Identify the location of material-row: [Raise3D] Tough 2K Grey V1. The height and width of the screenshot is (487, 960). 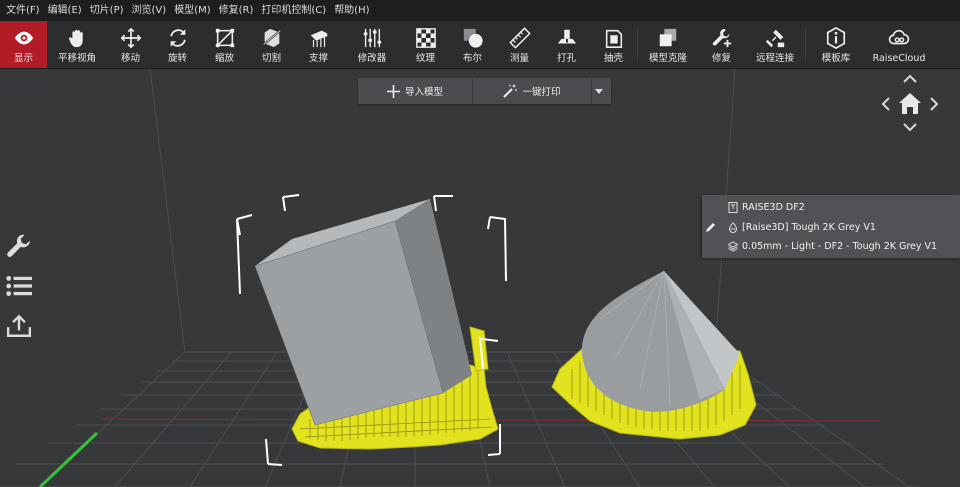
(802, 227).